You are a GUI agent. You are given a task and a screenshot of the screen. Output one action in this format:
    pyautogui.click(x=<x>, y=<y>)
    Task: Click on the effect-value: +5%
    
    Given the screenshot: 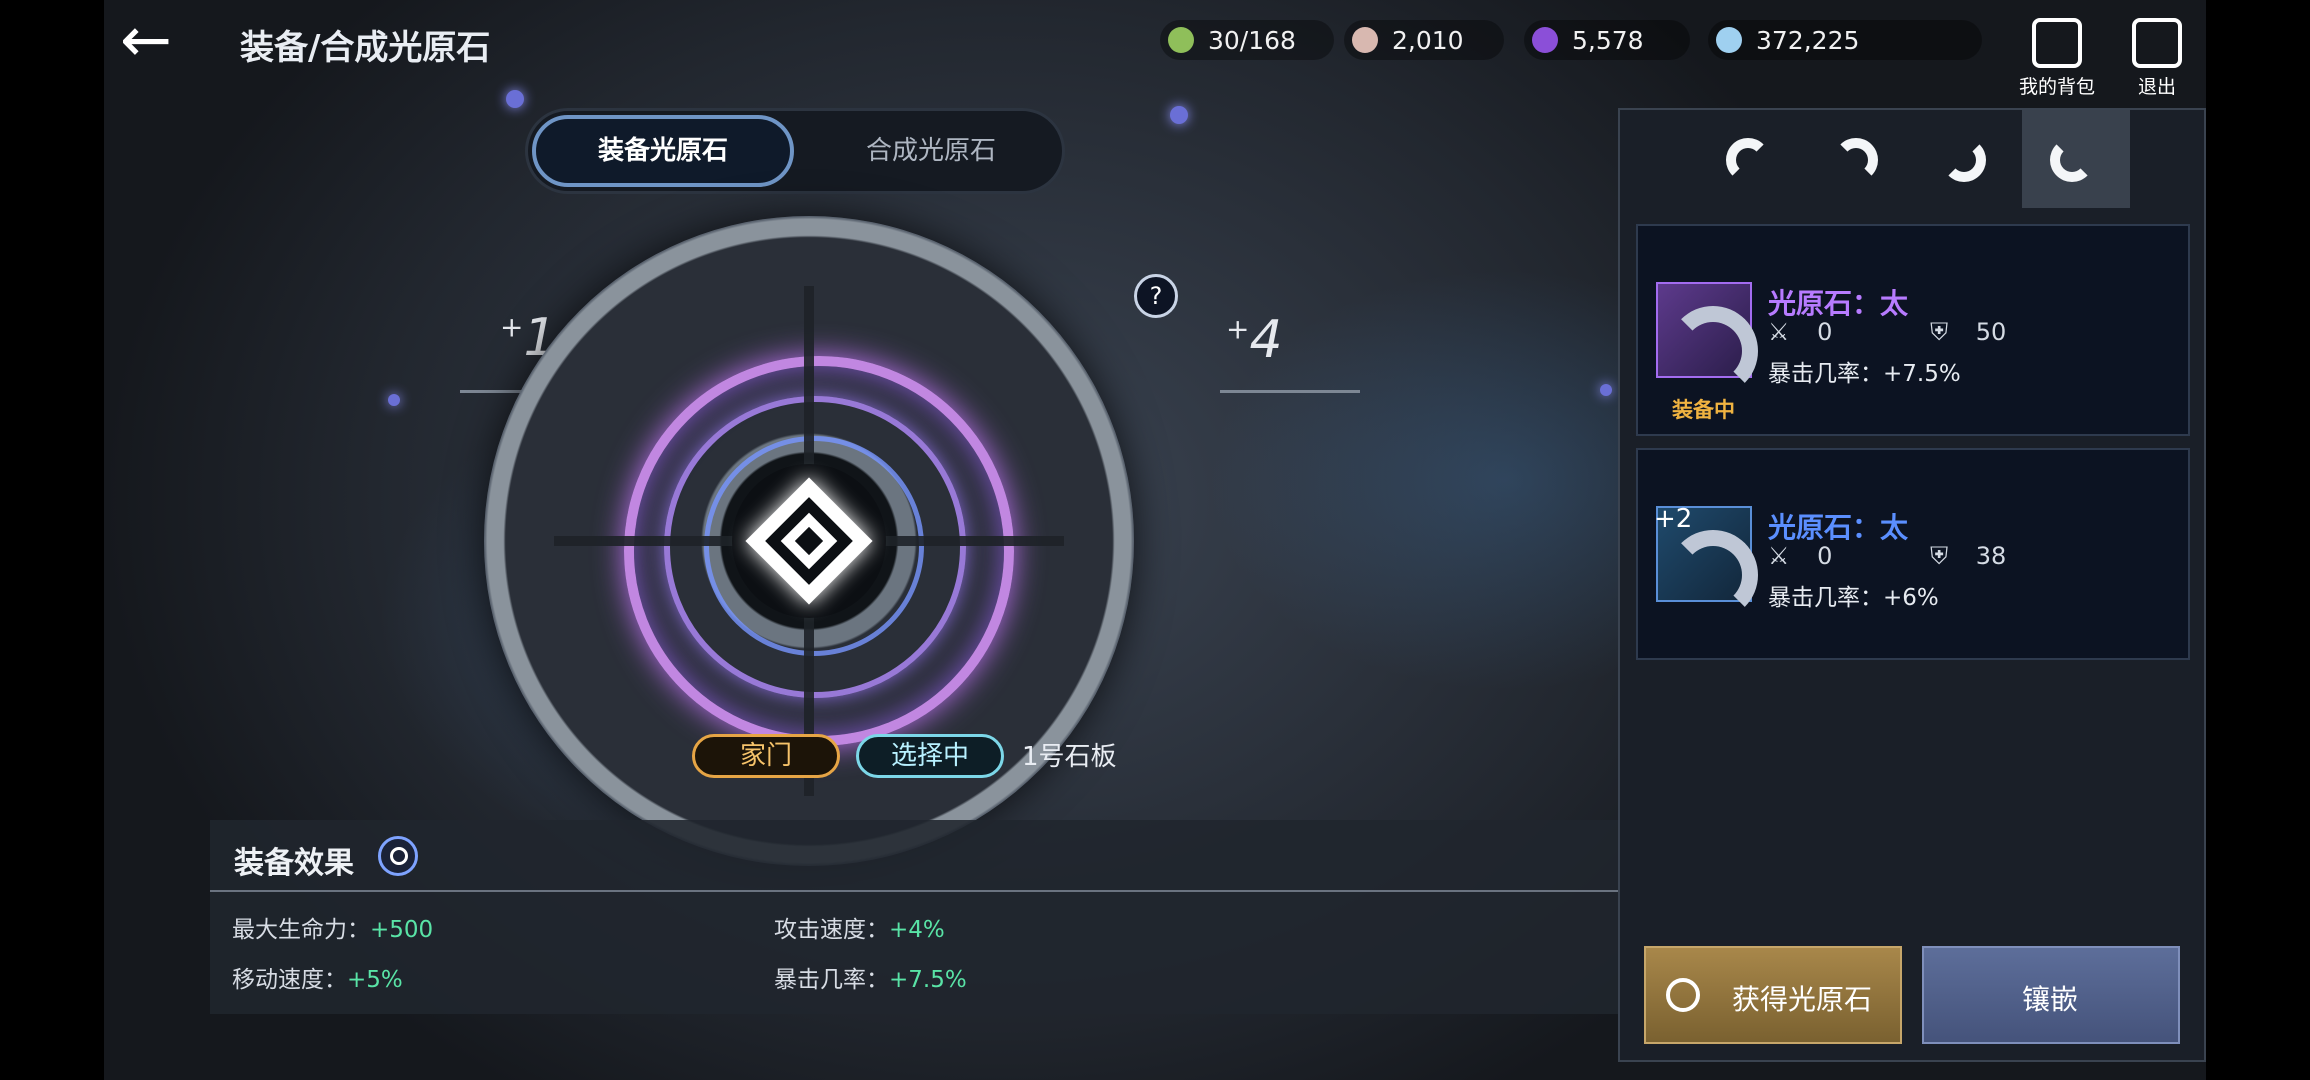 What is the action you would take?
    pyautogui.click(x=375, y=980)
    